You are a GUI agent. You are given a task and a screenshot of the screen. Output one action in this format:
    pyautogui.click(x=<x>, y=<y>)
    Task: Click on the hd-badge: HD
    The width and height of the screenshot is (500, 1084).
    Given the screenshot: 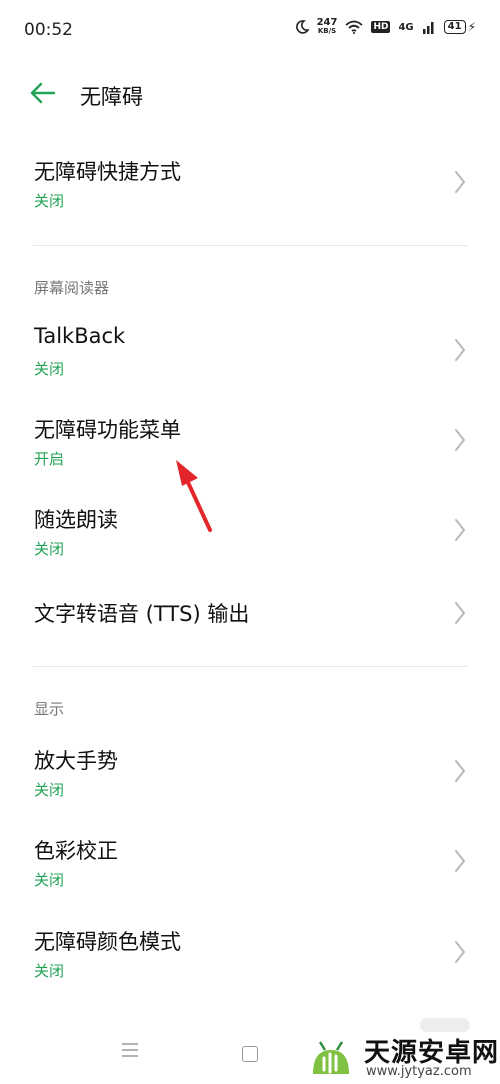 What is the action you would take?
    pyautogui.click(x=381, y=27)
    